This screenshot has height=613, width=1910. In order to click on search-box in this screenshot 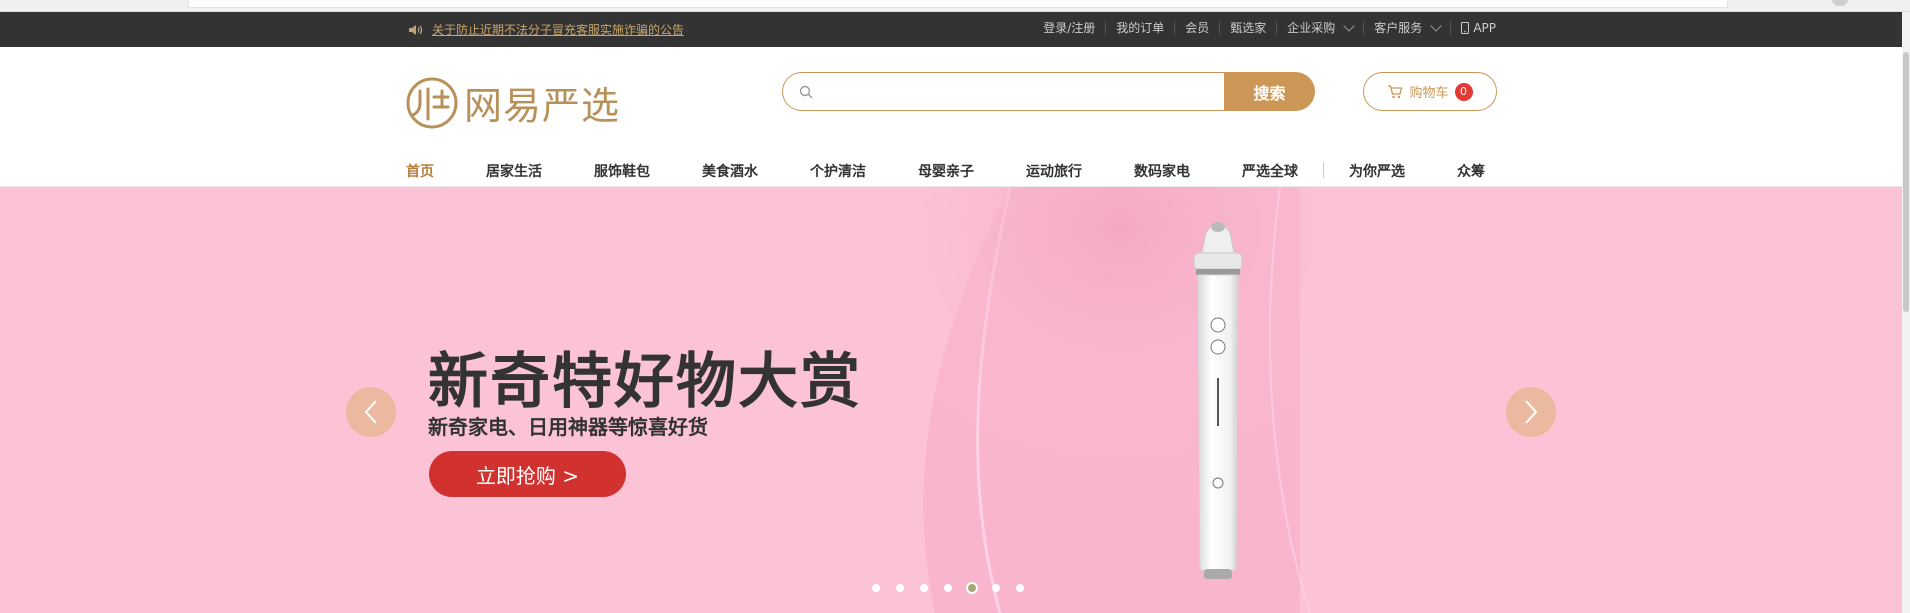, I will do `click(1003, 91)`.